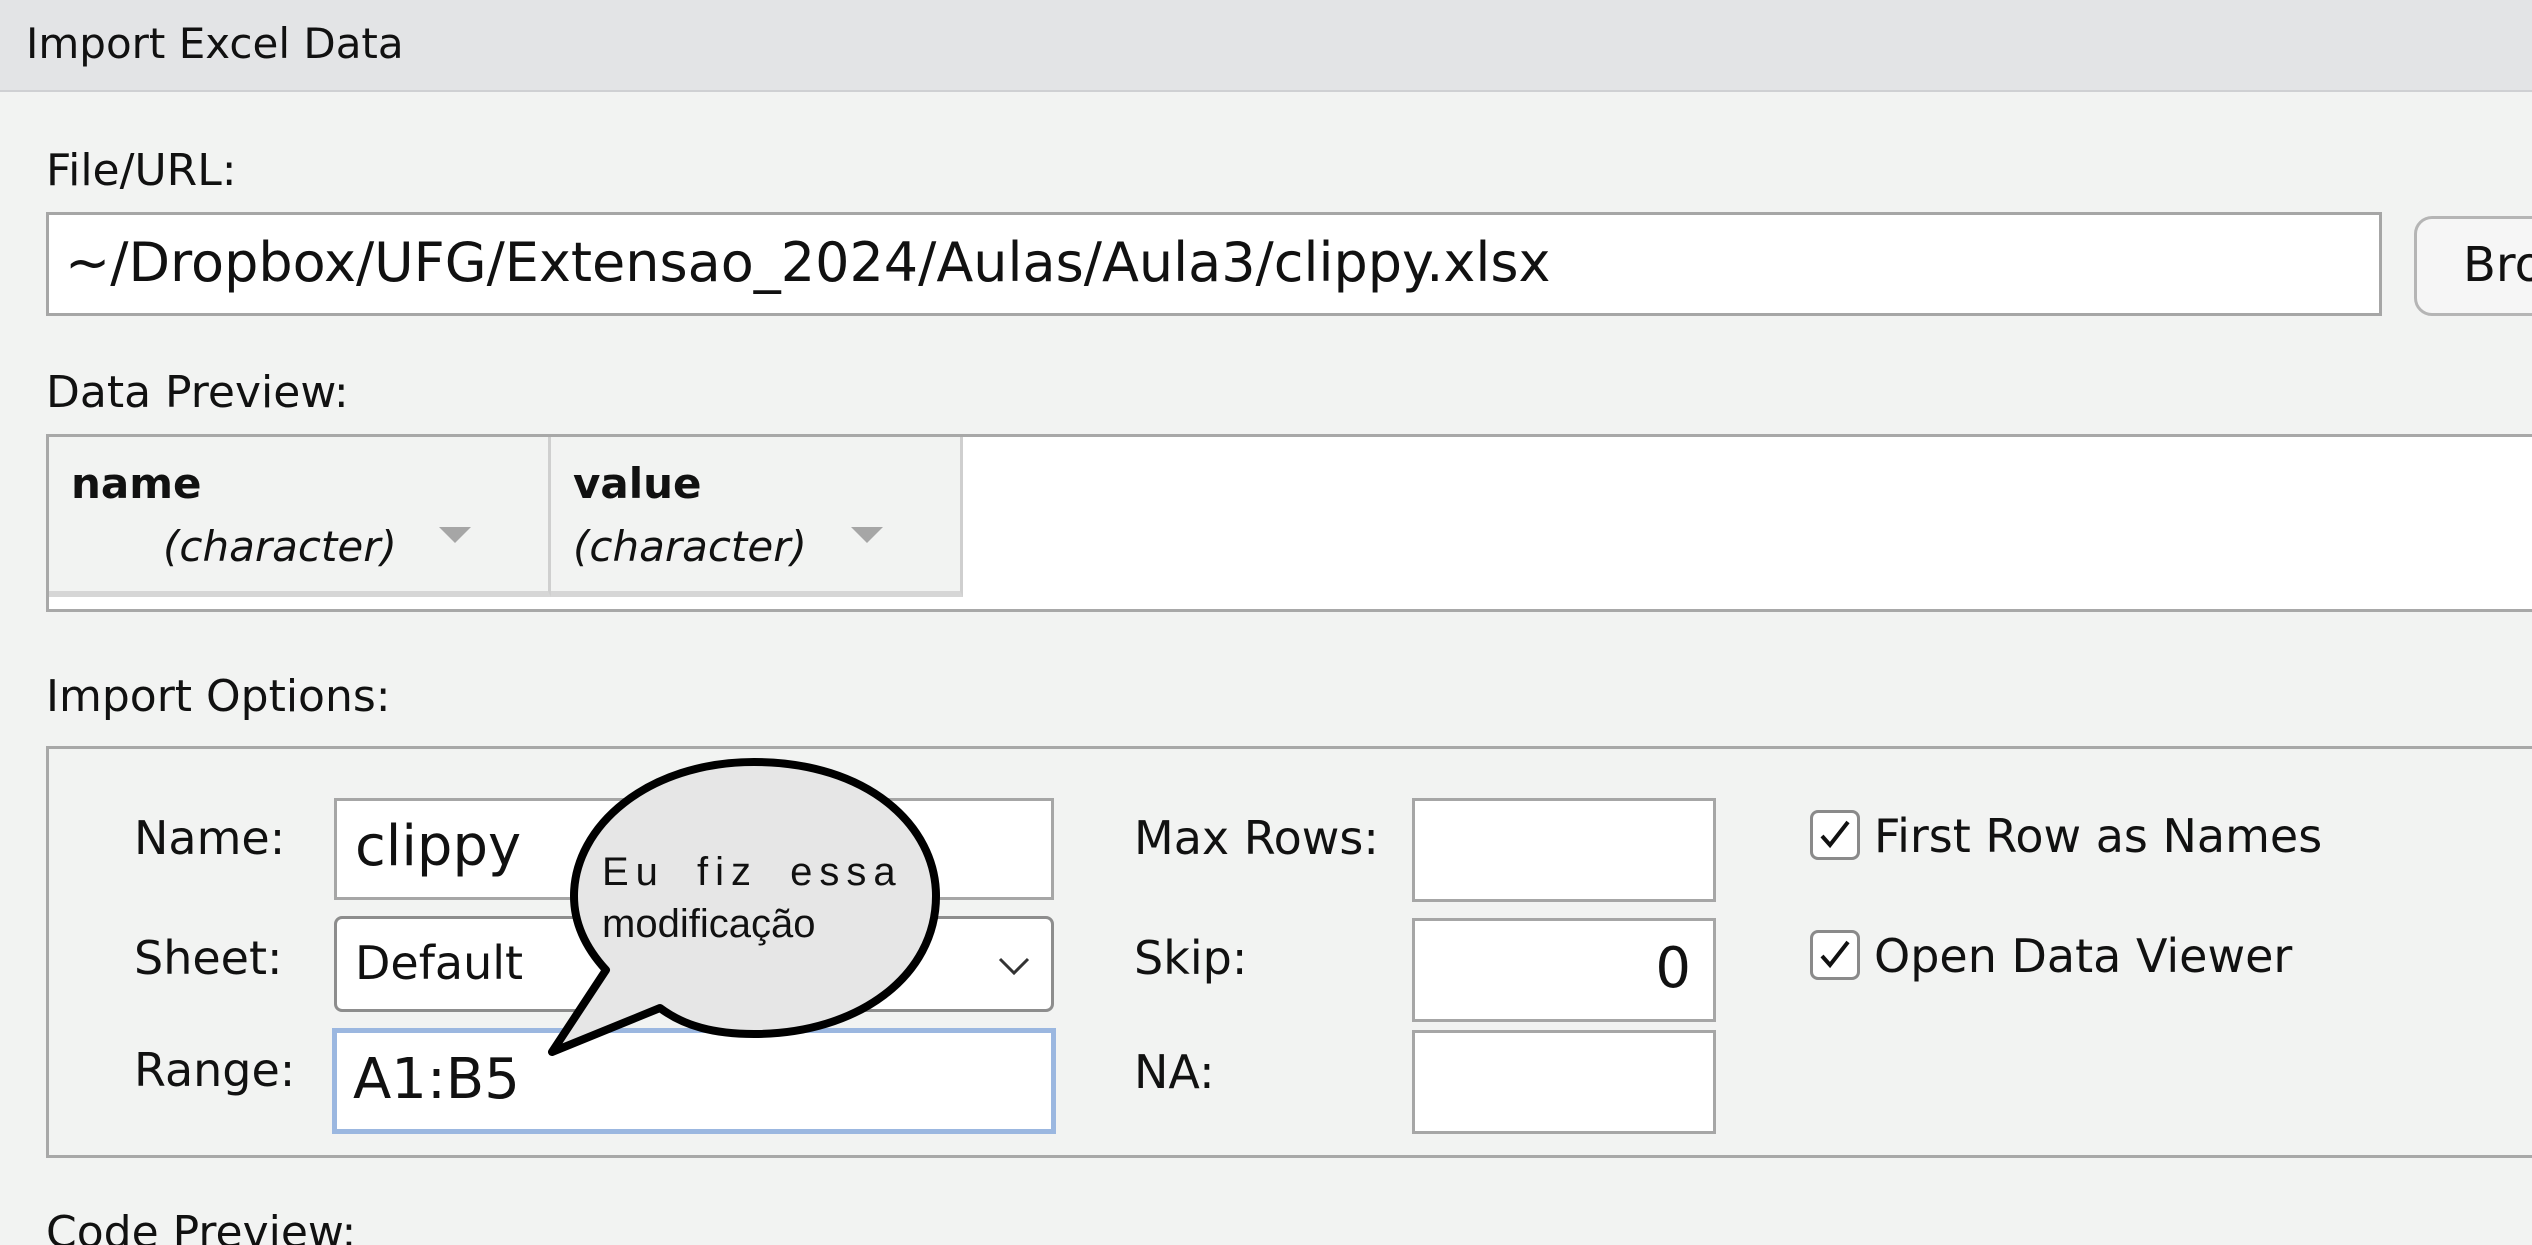 The height and width of the screenshot is (1245, 2532). I want to click on browse-button: Bro, so click(2473, 266).